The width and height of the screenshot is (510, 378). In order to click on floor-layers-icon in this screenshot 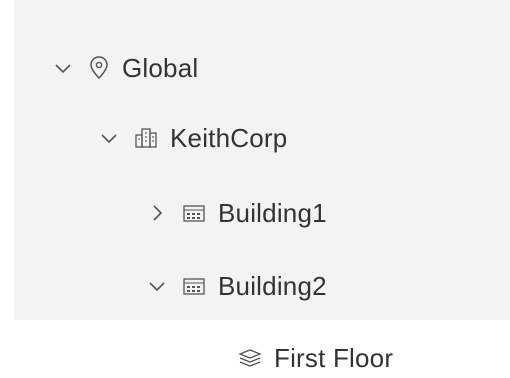, I will do `click(250, 358)`.